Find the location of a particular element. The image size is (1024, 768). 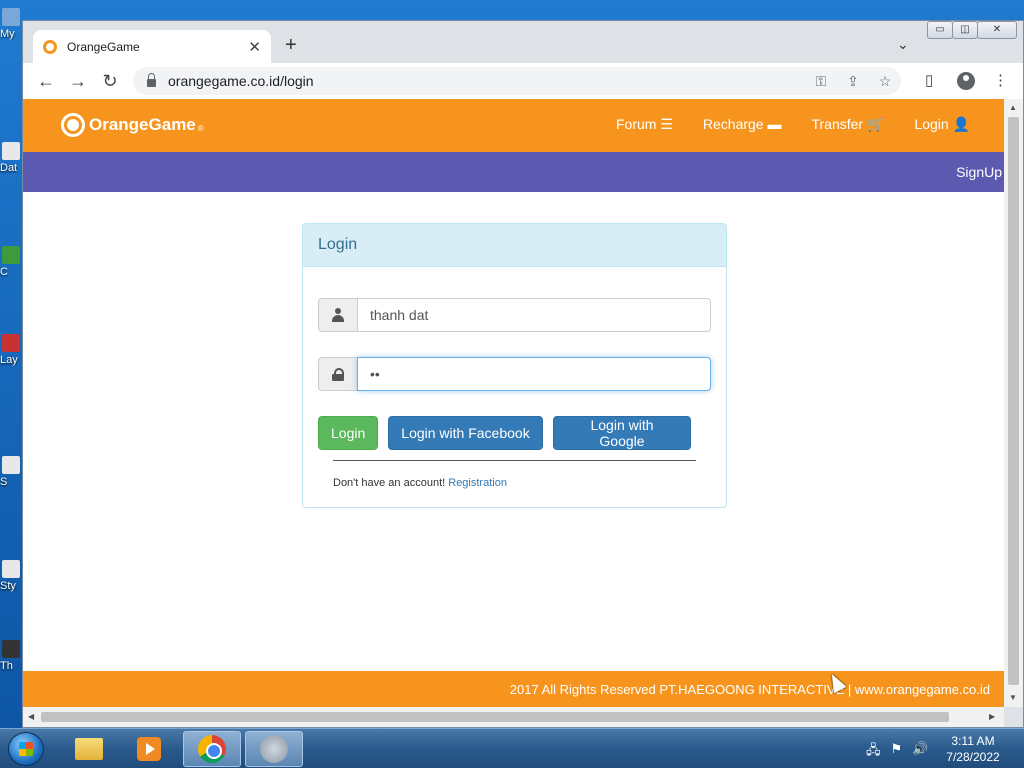

folder-icon is located at coordinates (89, 749).